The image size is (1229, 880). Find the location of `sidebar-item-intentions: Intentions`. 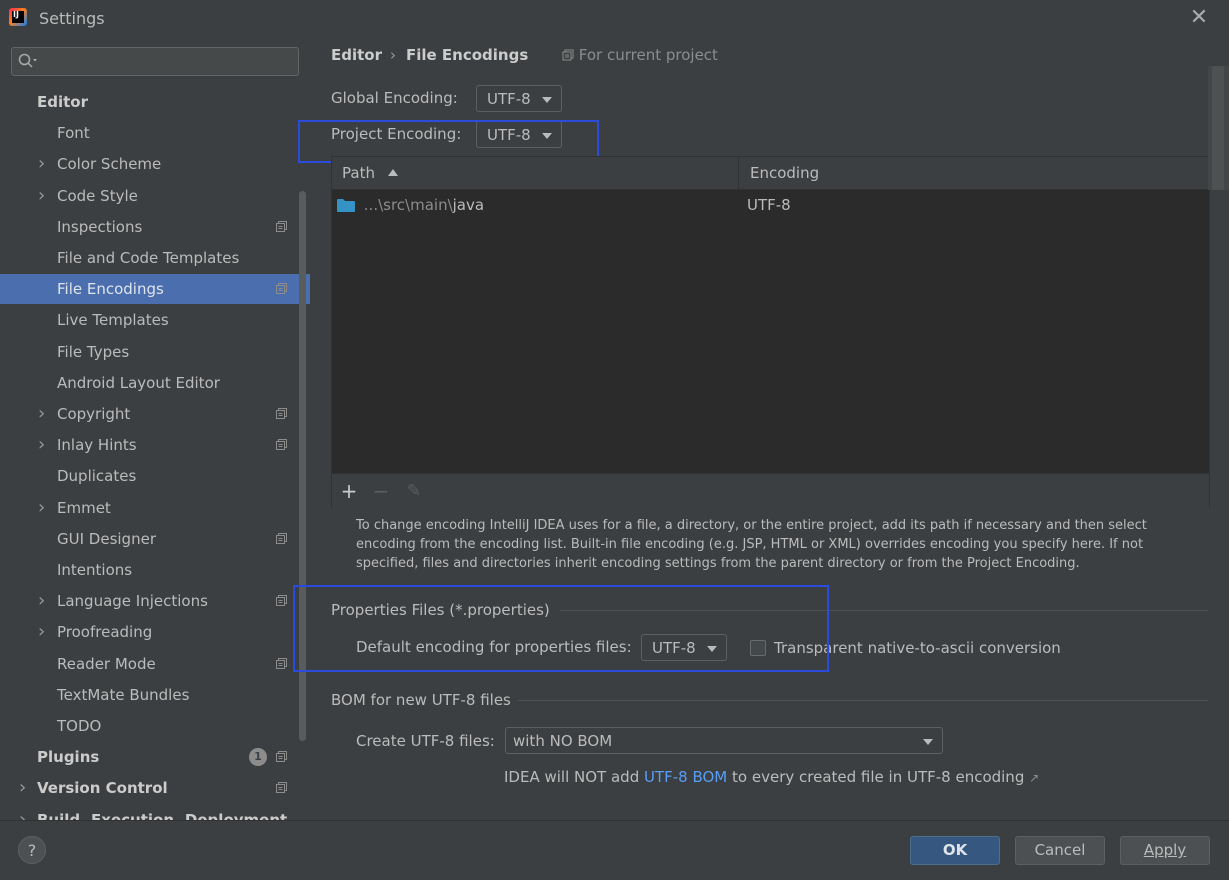

sidebar-item-intentions: Intentions is located at coordinates (155, 570).